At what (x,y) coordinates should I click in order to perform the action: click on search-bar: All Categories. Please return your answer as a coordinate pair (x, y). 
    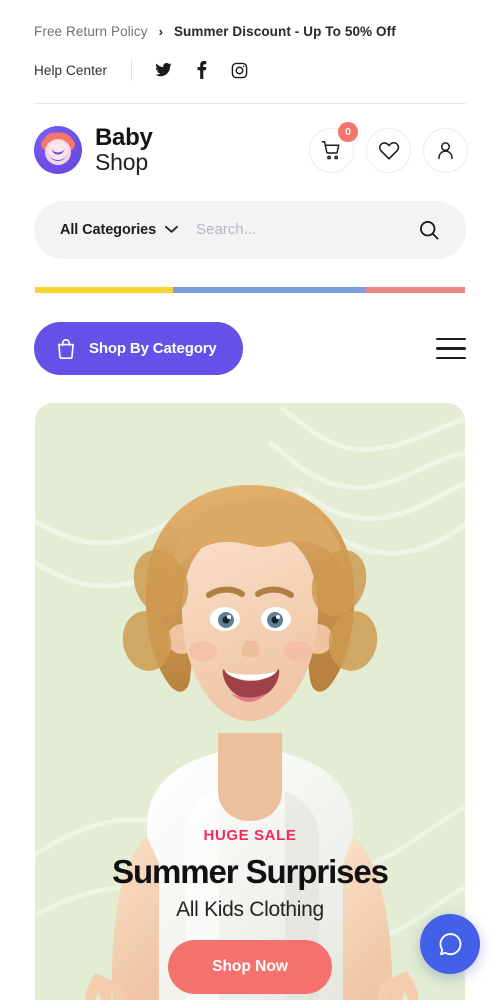
    Looking at the image, I should click on (250, 229).